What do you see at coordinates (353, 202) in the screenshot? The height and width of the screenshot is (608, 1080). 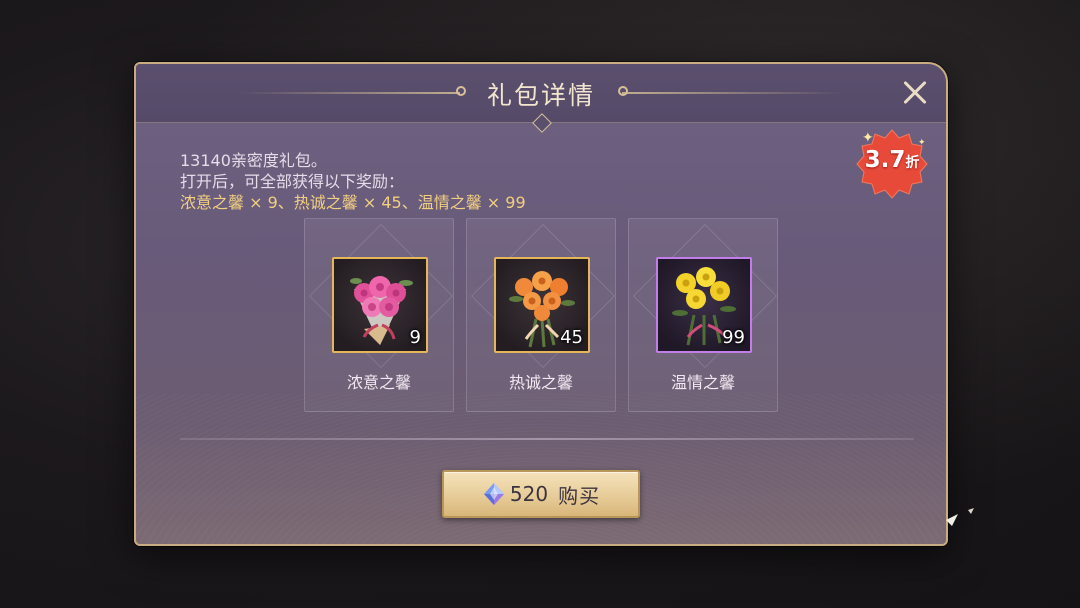 I see `description-rewards-line: 浓意之馨 × 9、热诚之馨 × 45、温情之馨 × 99` at bounding box center [353, 202].